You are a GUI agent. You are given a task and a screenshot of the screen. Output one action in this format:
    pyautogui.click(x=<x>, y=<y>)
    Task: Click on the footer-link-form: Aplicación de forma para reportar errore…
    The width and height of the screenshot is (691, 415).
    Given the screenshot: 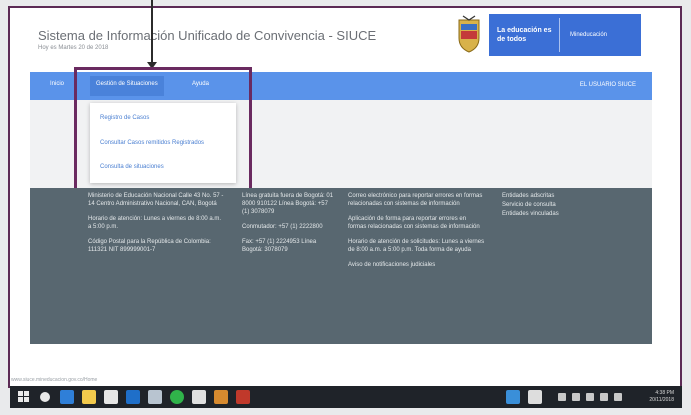 What is the action you would take?
    pyautogui.click(x=417, y=223)
    